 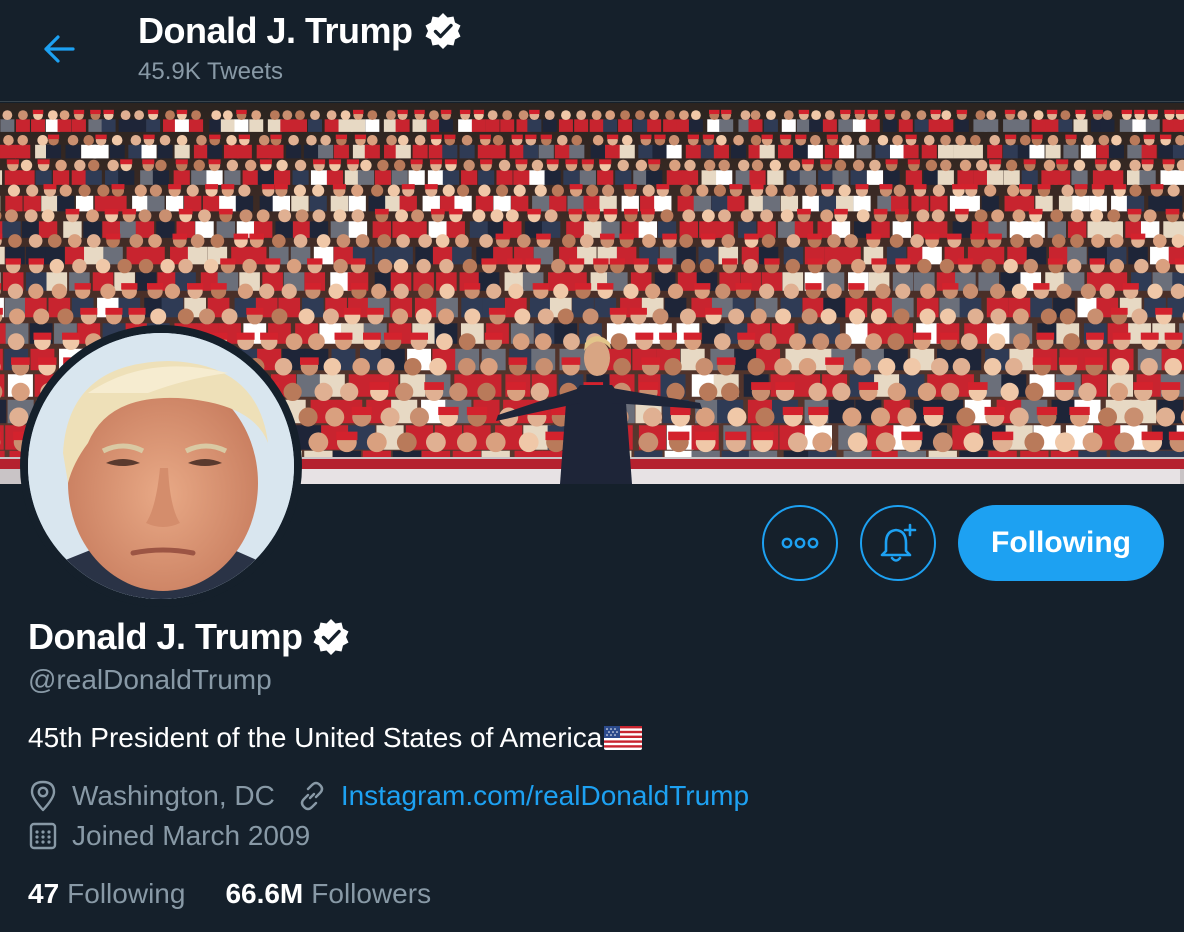 I want to click on notifications-button, so click(x=898, y=543).